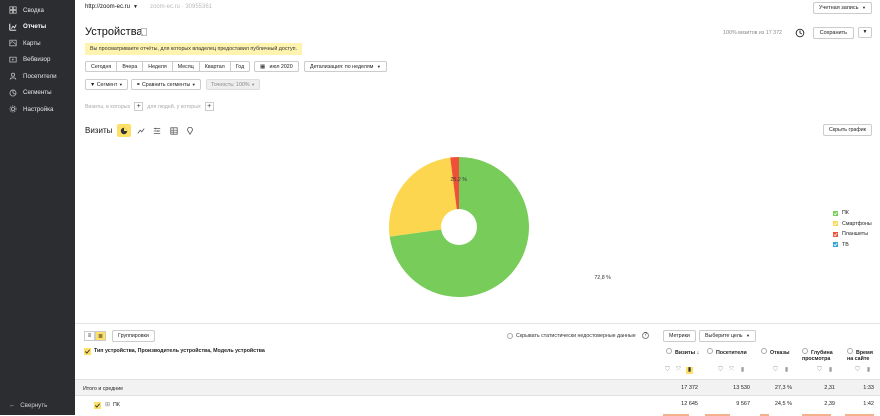  What do you see at coordinates (868, 388) in the screenshot?
I see `total-time: 1:33` at bounding box center [868, 388].